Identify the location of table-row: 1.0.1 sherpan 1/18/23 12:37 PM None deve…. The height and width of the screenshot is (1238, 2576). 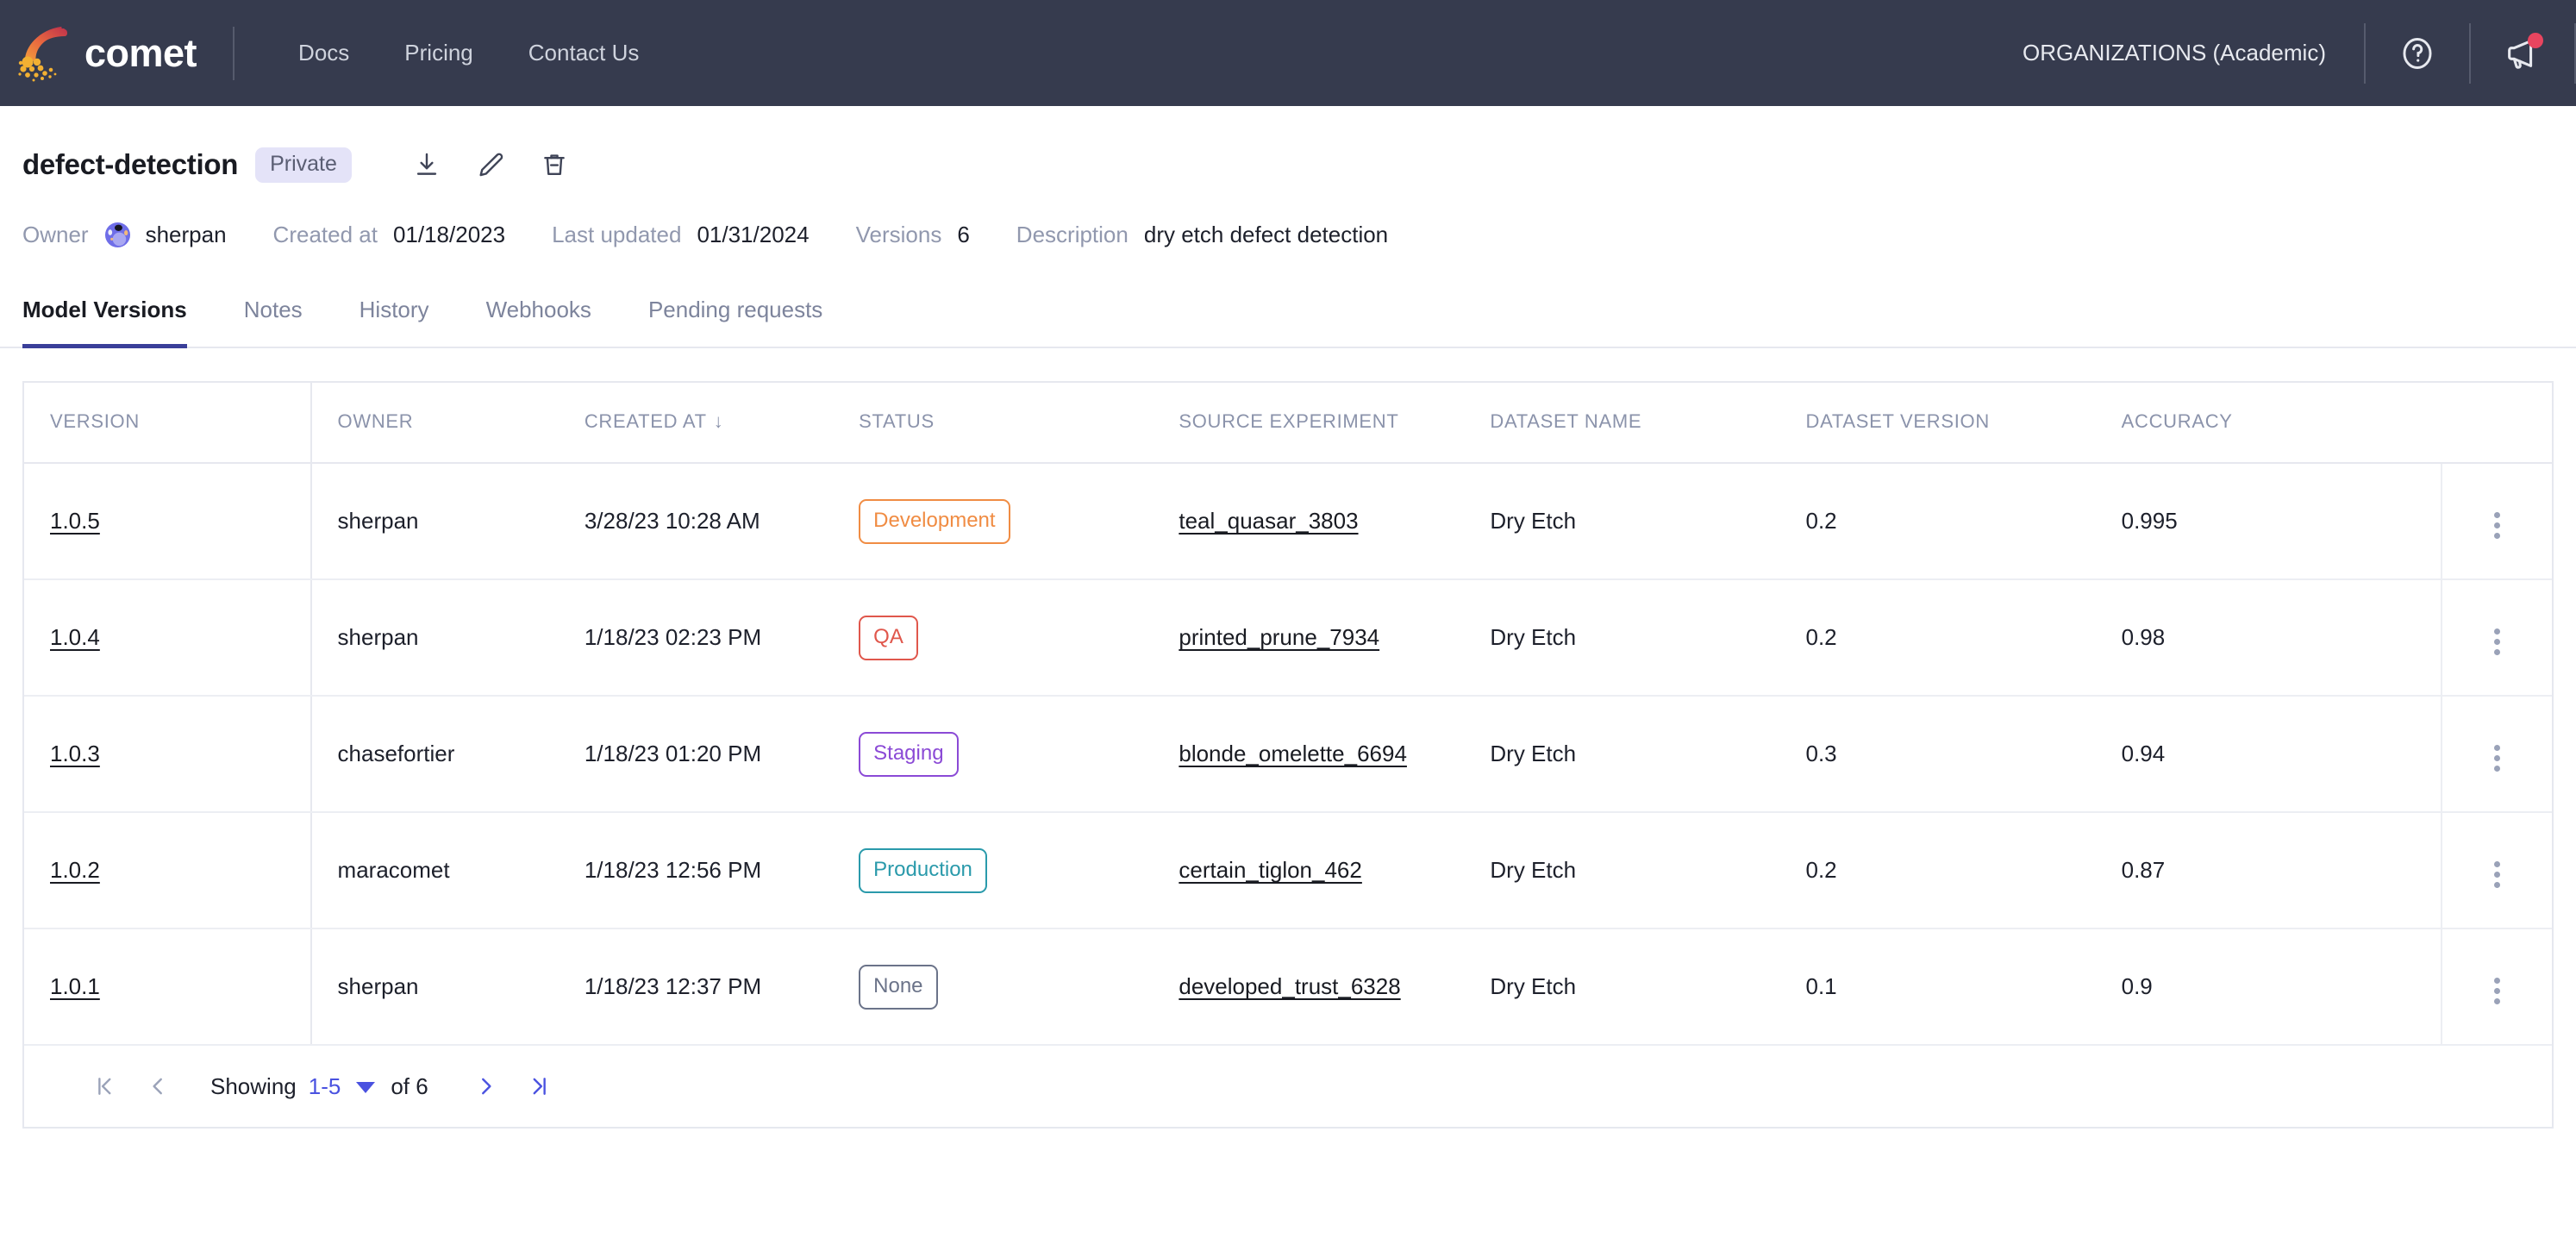
(1288, 987).